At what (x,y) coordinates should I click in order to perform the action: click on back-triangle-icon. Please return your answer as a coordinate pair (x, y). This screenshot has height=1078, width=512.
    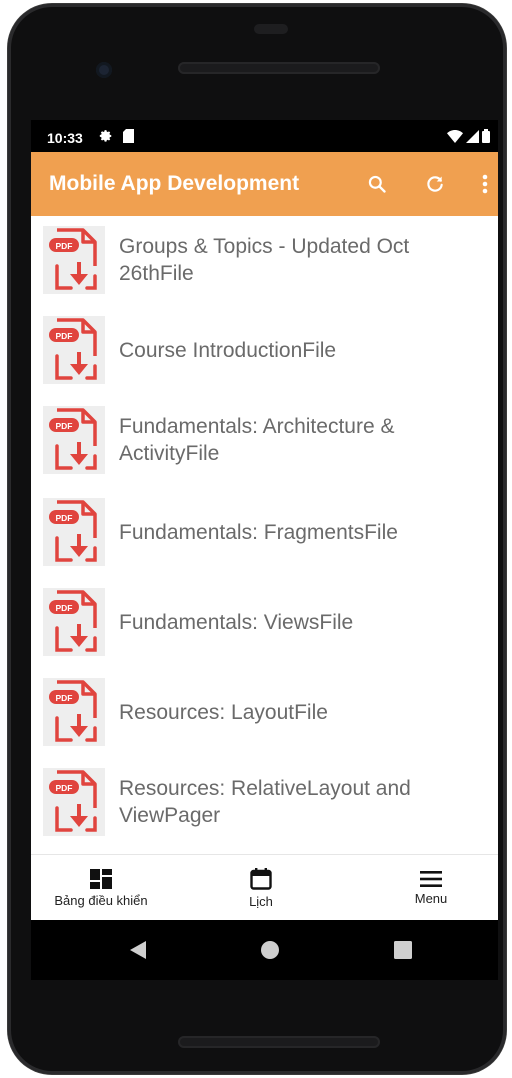
    Looking at the image, I should click on (138, 950).